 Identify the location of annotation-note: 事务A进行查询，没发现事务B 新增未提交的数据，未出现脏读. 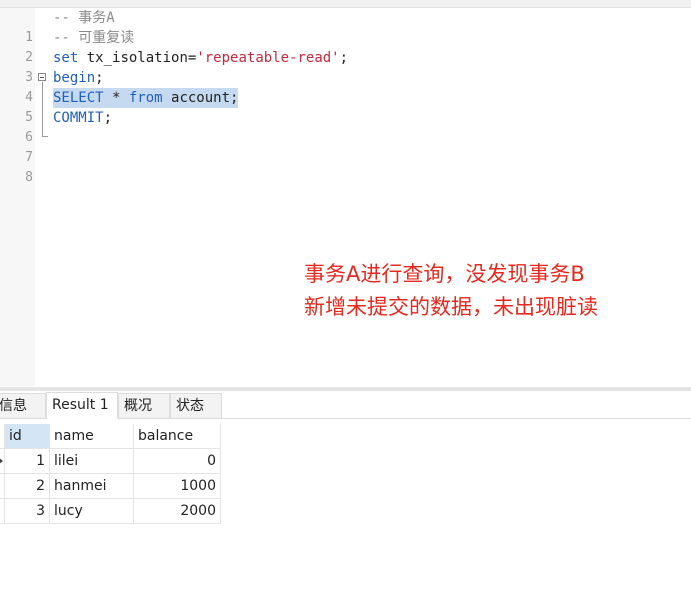
(451, 291).